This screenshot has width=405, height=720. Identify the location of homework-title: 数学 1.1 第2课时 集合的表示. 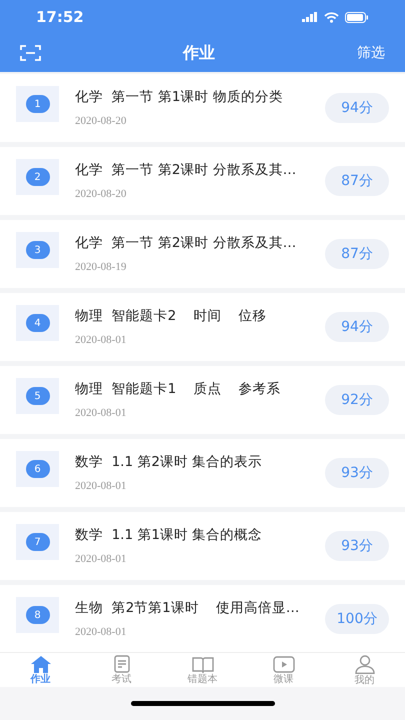
(169, 462).